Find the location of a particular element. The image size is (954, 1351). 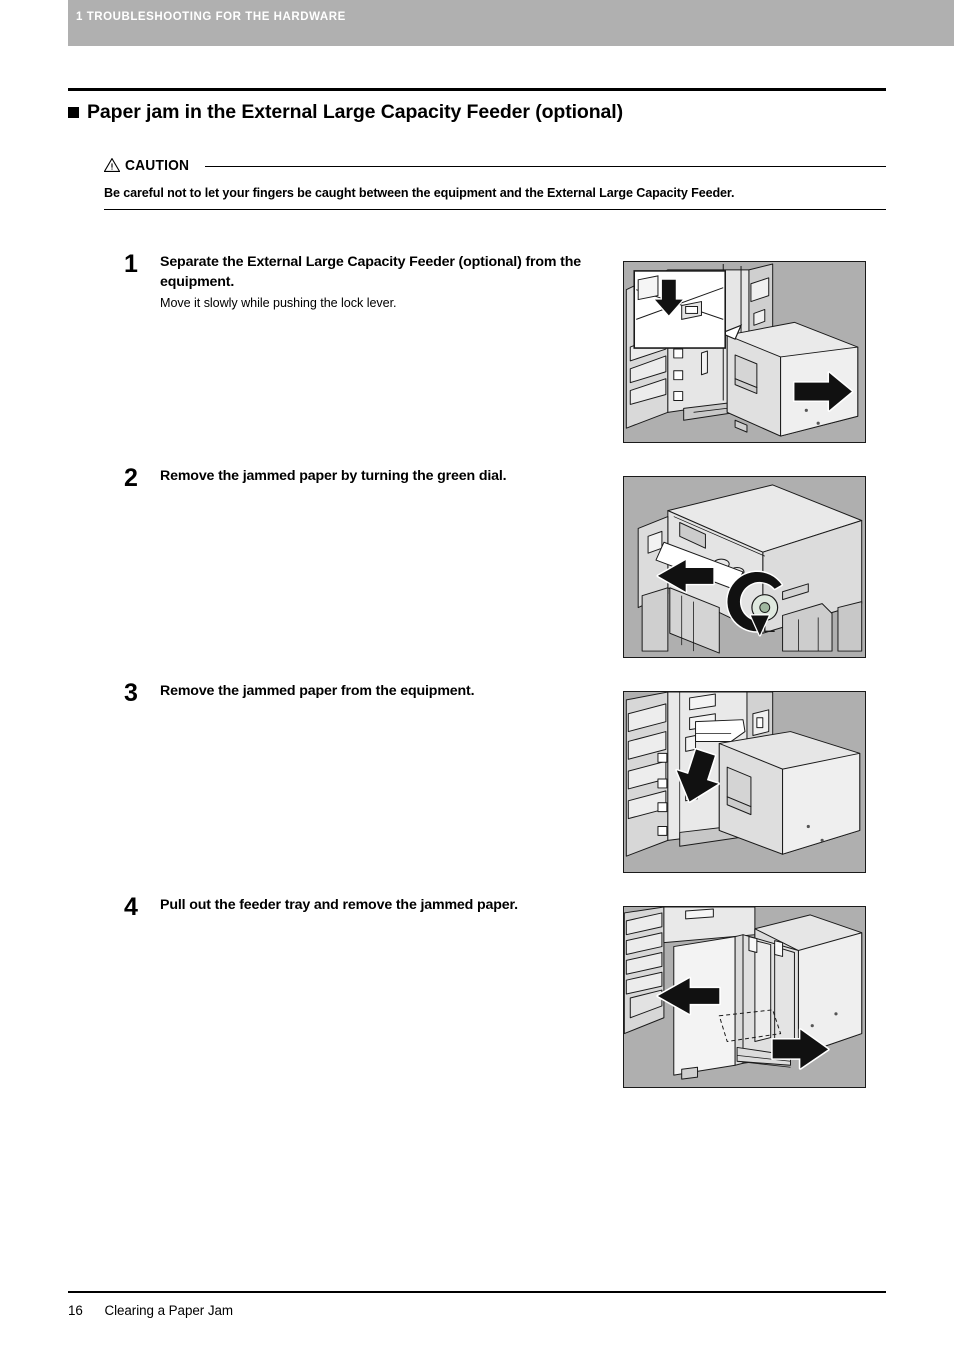

running-header-text: 1 TROUBLESHOOTING FOR THE HARDWARE is located at coordinates (211, 17).